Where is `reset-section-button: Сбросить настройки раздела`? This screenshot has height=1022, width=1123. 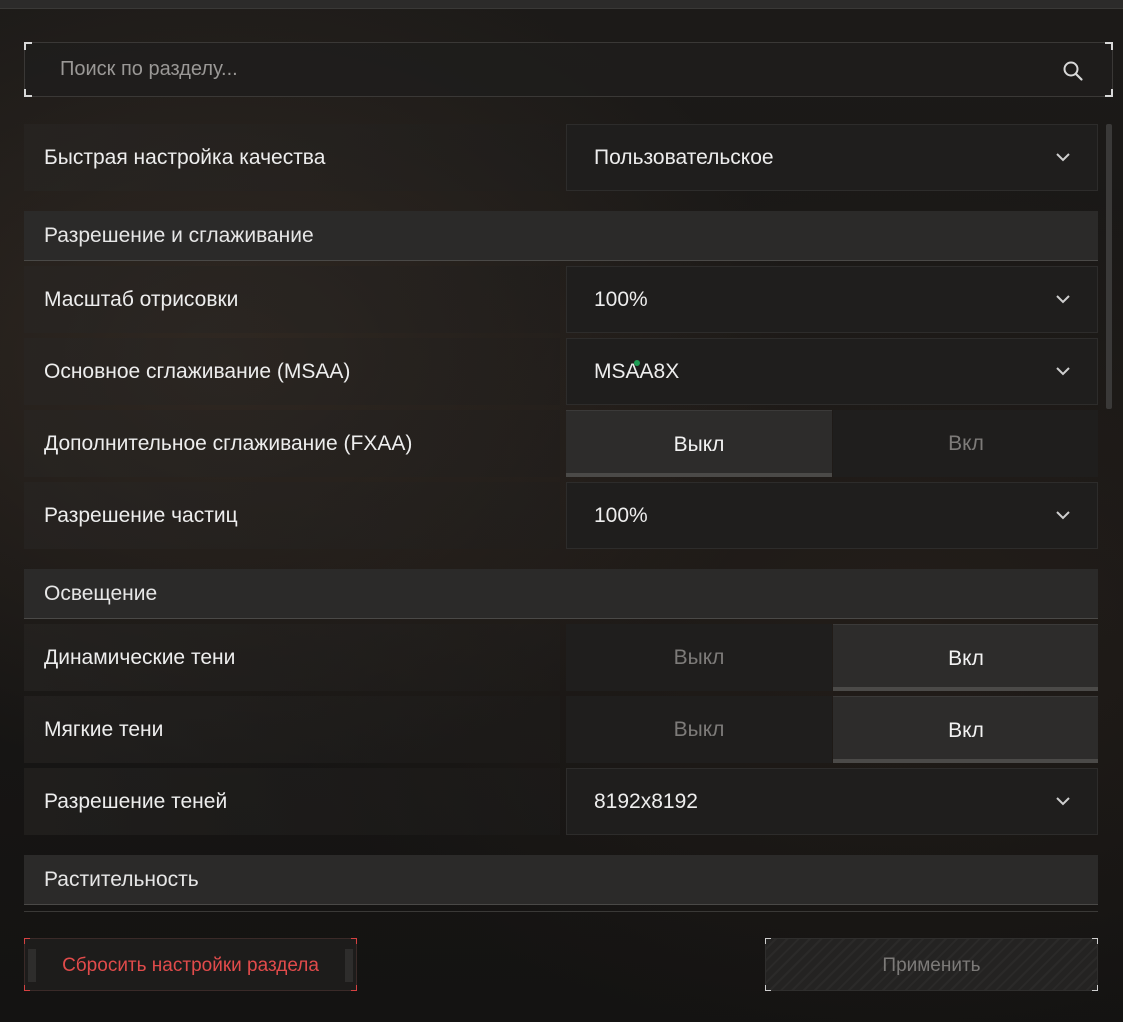 reset-section-button: Сбросить настройки раздела is located at coordinates (190, 964).